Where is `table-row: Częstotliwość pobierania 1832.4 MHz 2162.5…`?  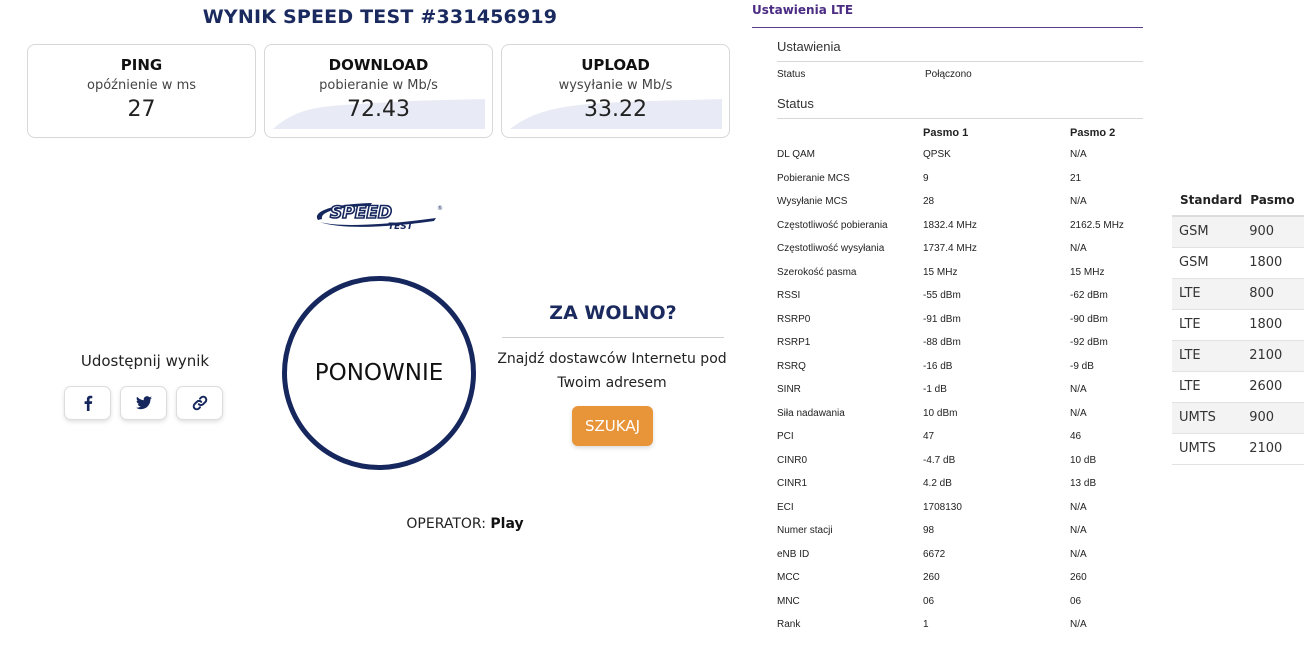 table-row: Częstotliwość pobierania 1832.4 MHz 2162.5… is located at coordinates (961, 226).